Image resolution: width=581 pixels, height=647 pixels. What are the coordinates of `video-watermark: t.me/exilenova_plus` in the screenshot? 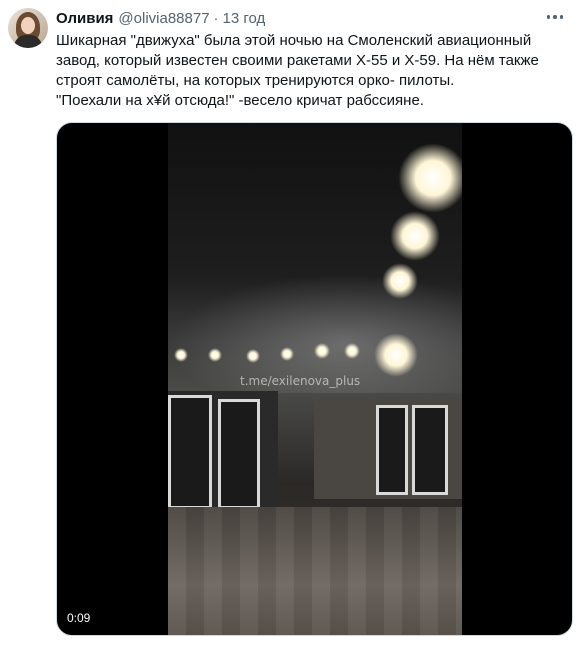 It's located at (300, 381).